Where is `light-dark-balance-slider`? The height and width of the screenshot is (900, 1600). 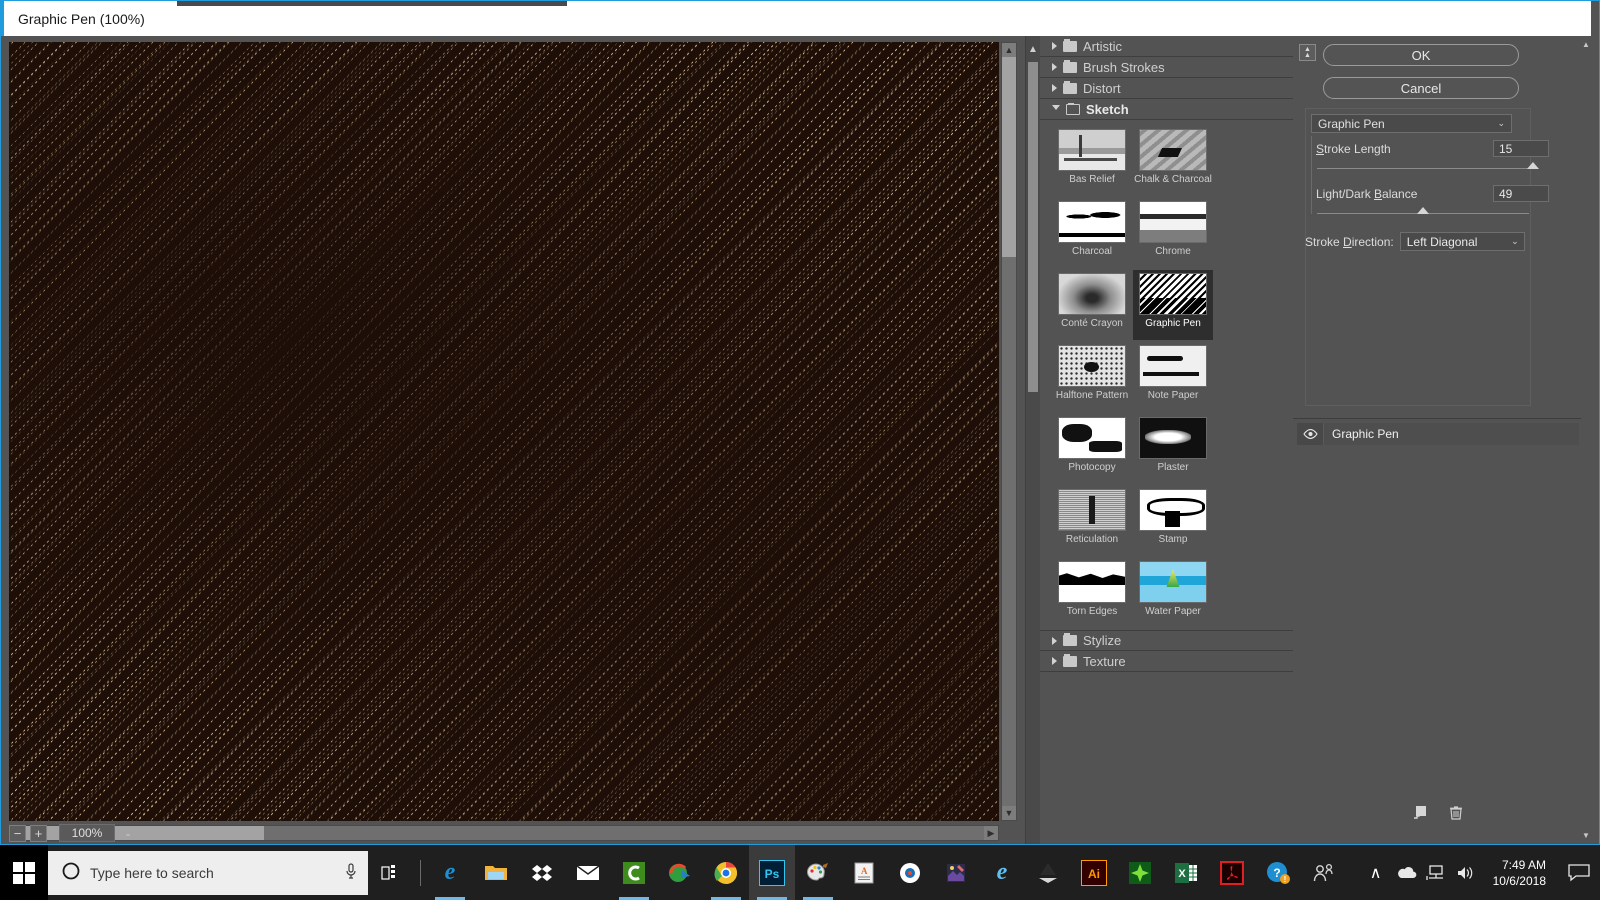
light-dark-balance-slider is located at coordinates (1423, 210).